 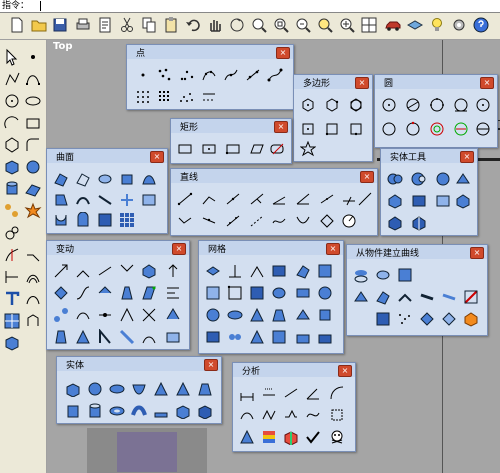 I want to click on line-surface-normal-icon, so click(x=209, y=221).